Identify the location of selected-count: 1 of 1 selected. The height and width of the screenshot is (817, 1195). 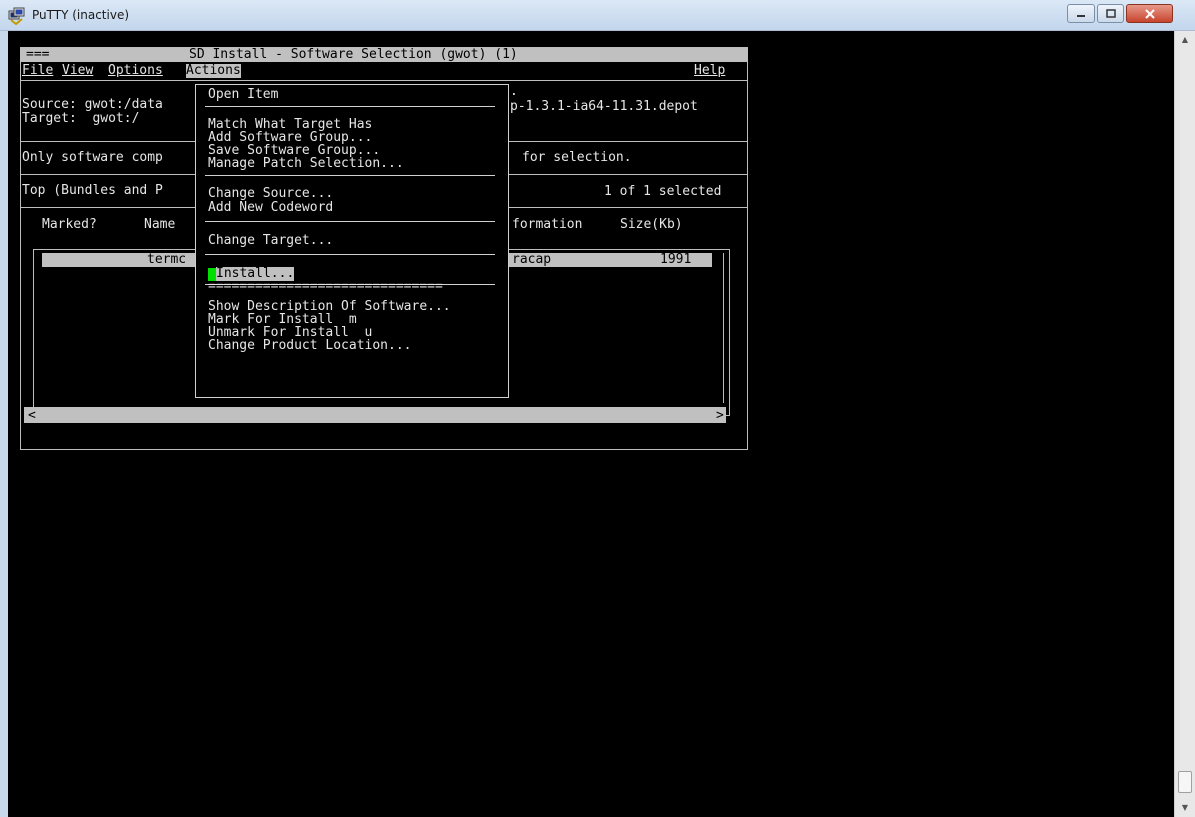
(663, 191).